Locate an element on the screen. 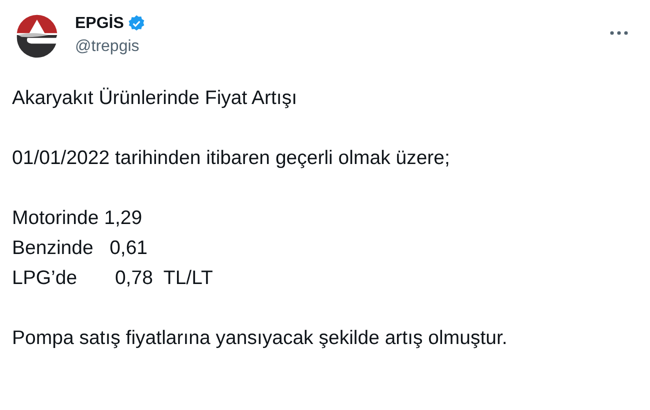 The image size is (650, 410). tweet-text: LPG’de 0,78 TL/LT is located at coordinates (112, 278).